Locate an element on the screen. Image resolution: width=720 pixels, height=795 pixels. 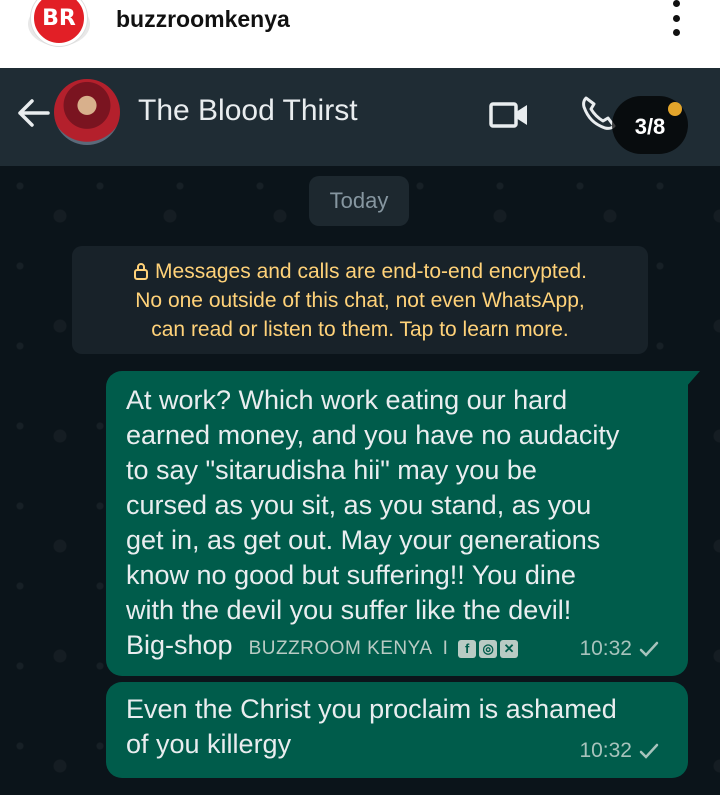
buzzroom-logo: BR is located at coordinates (59, 23).